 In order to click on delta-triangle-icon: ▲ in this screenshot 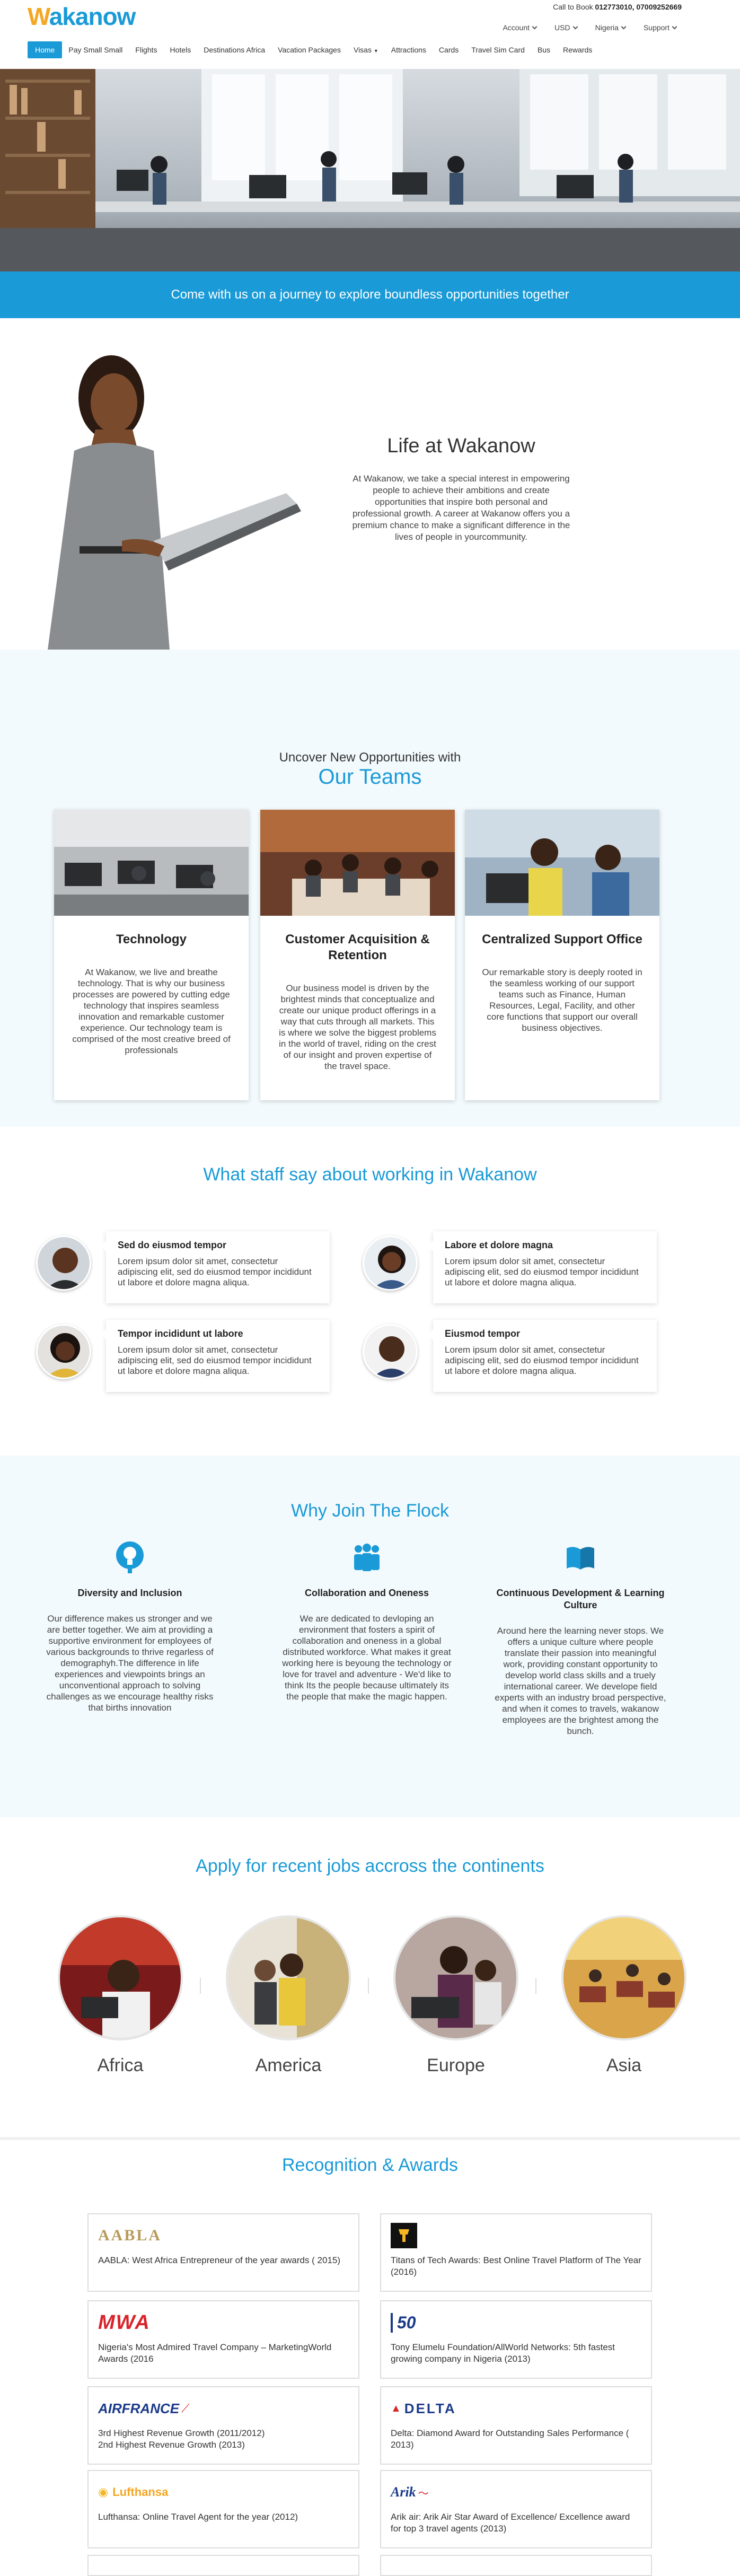, I will do `click(396, 2408)`.